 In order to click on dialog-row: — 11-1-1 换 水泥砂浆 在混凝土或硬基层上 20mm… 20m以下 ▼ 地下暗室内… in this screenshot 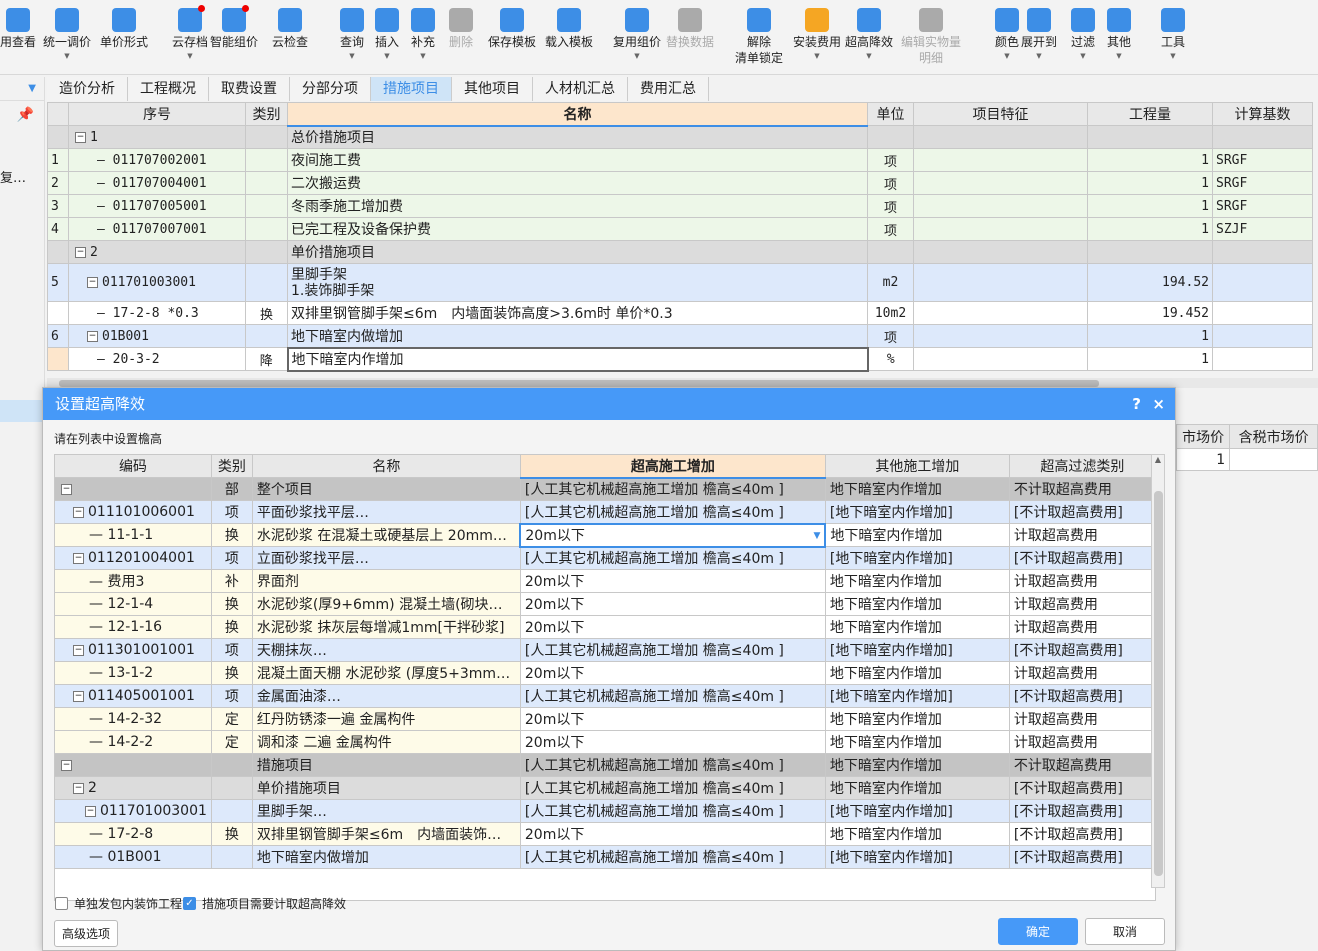, I will do `click(605, 535)`.